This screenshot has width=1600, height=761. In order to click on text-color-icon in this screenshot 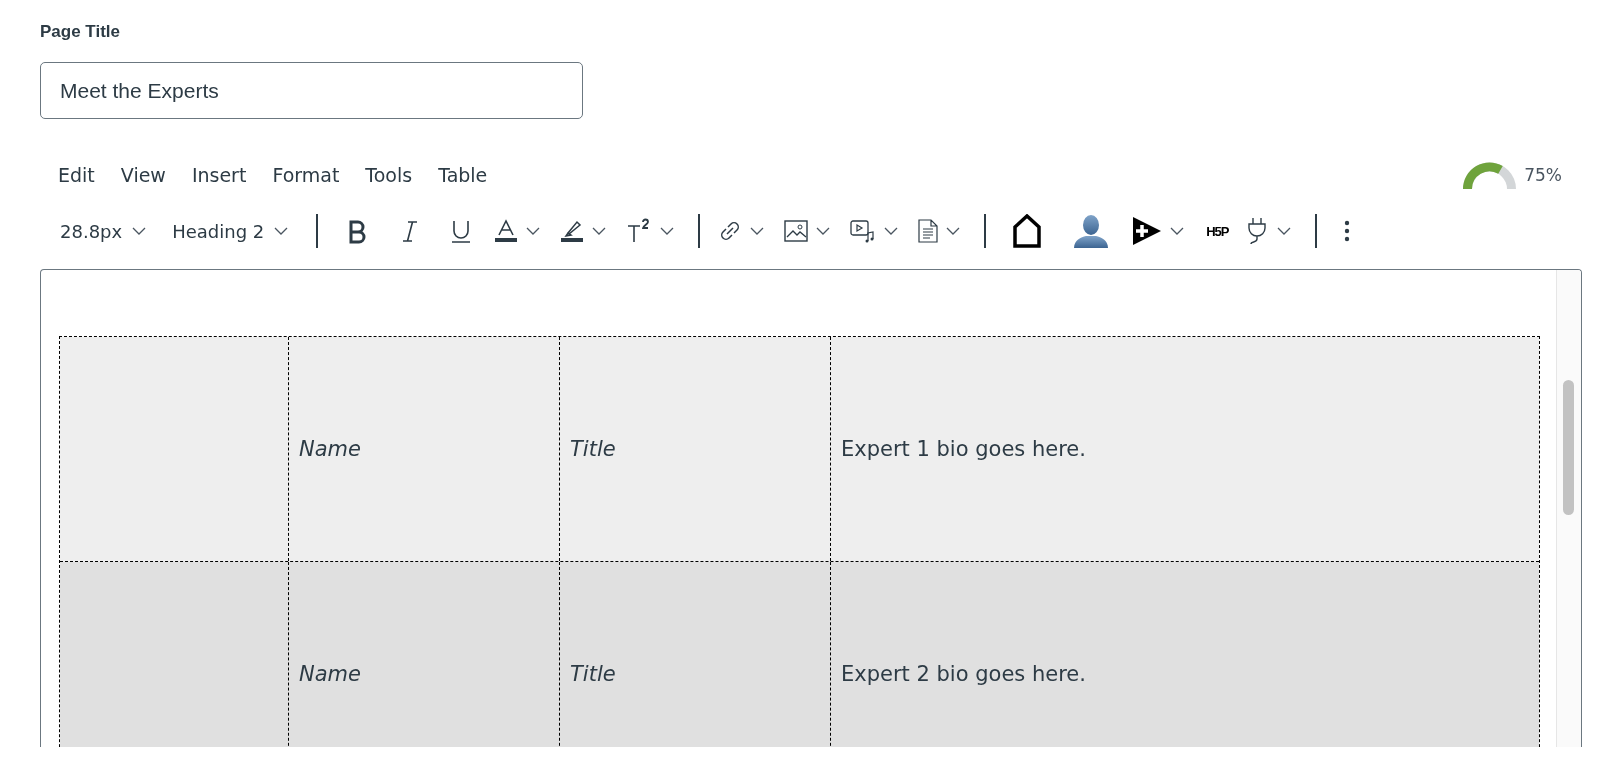, I will do `click(506, 231)`.